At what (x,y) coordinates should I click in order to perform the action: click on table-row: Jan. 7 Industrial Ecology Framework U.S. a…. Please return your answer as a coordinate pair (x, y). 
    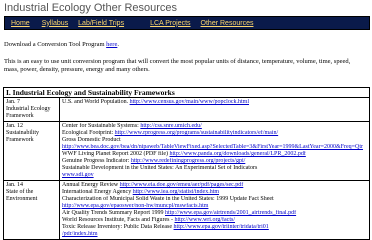
    Looking at the image, I should click on (186, 110).